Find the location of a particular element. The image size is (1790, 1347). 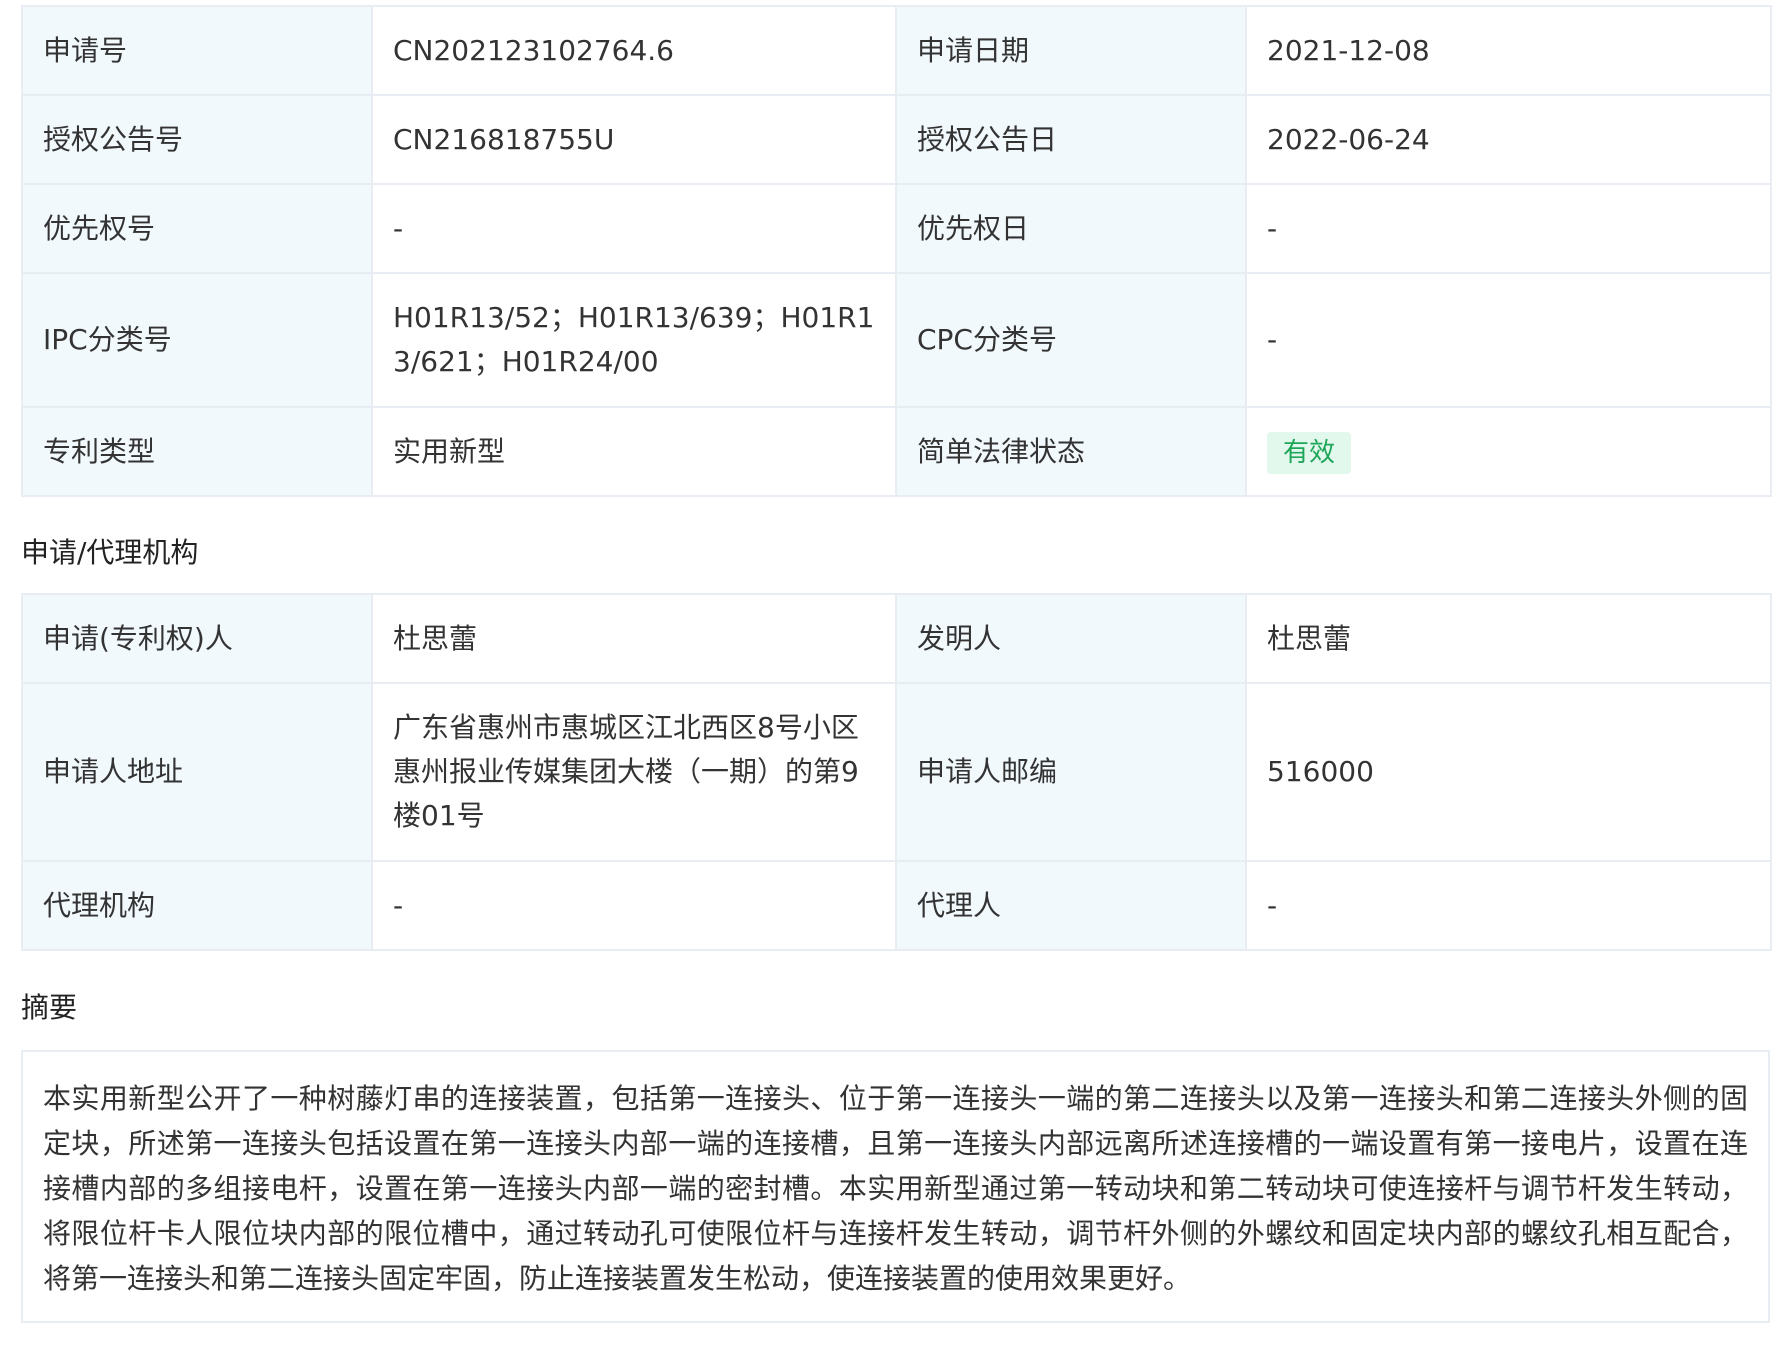

patent-type-label: 专利类型 is located at coordinates (197, 451).